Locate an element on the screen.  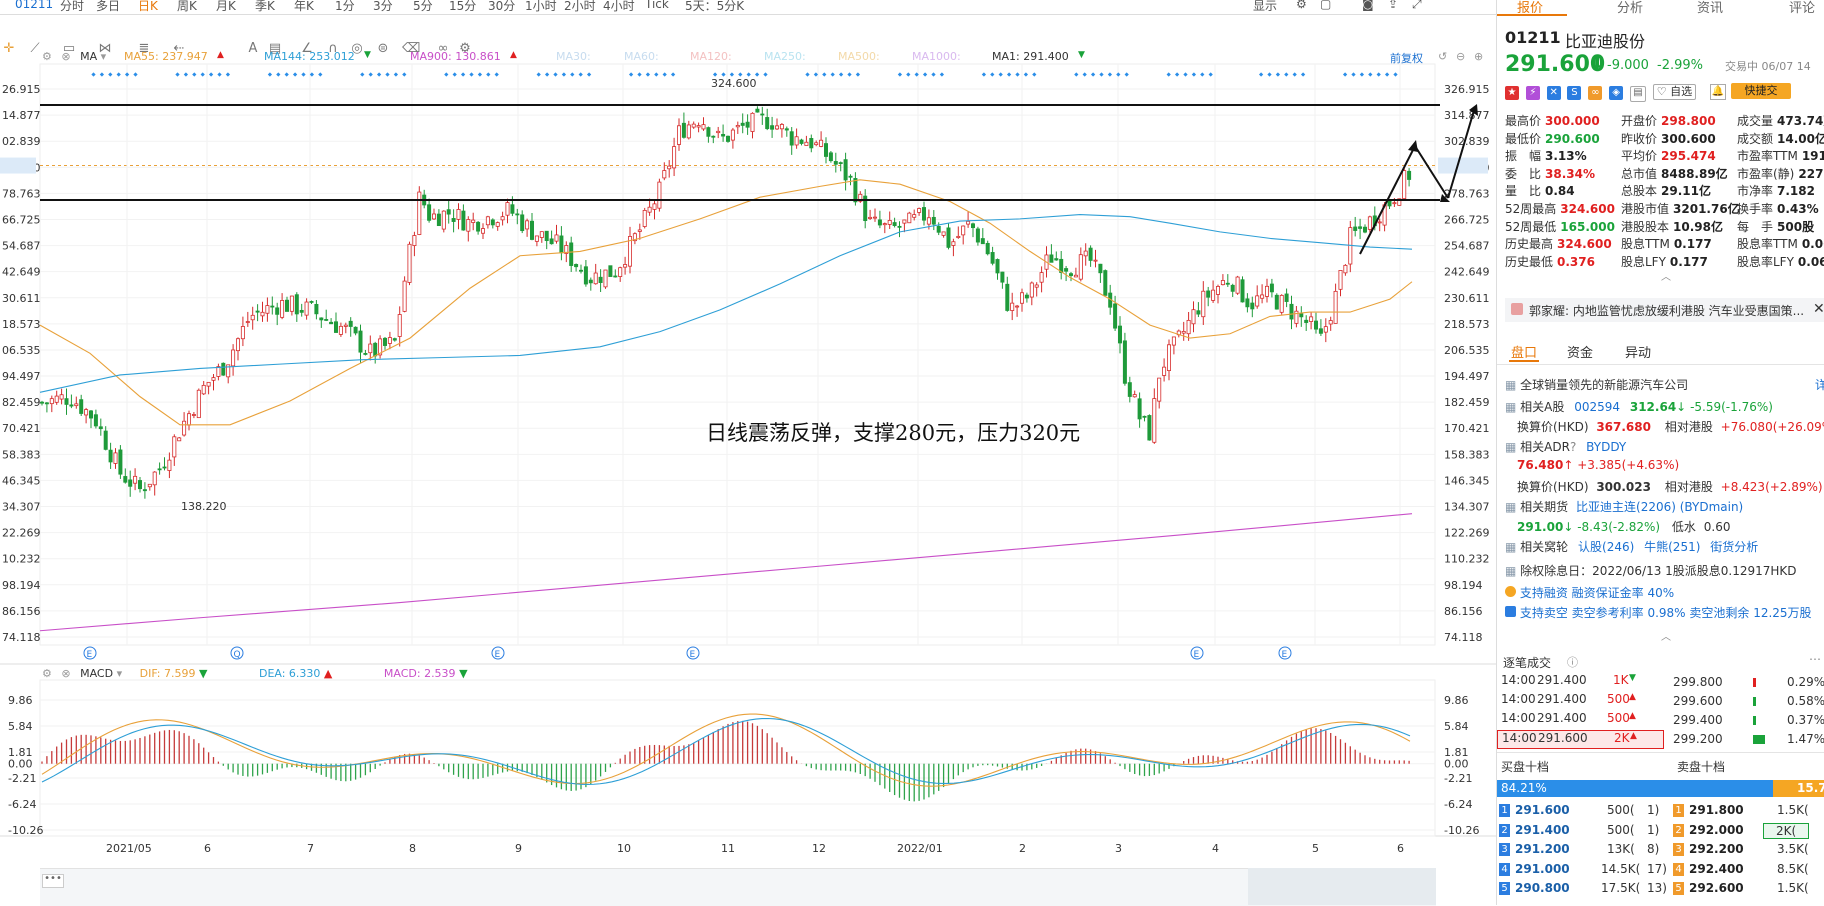
camera-icon: ◙ is located at coordinates (1368, 5).